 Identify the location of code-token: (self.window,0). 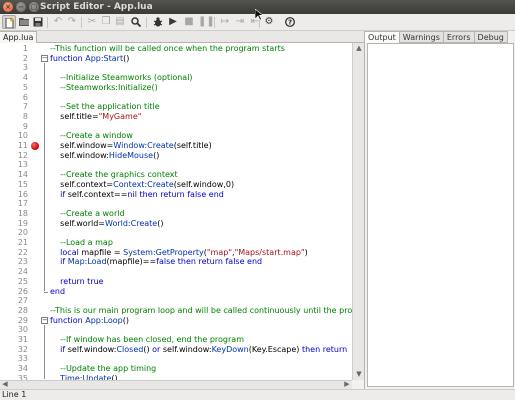
(204, 184).